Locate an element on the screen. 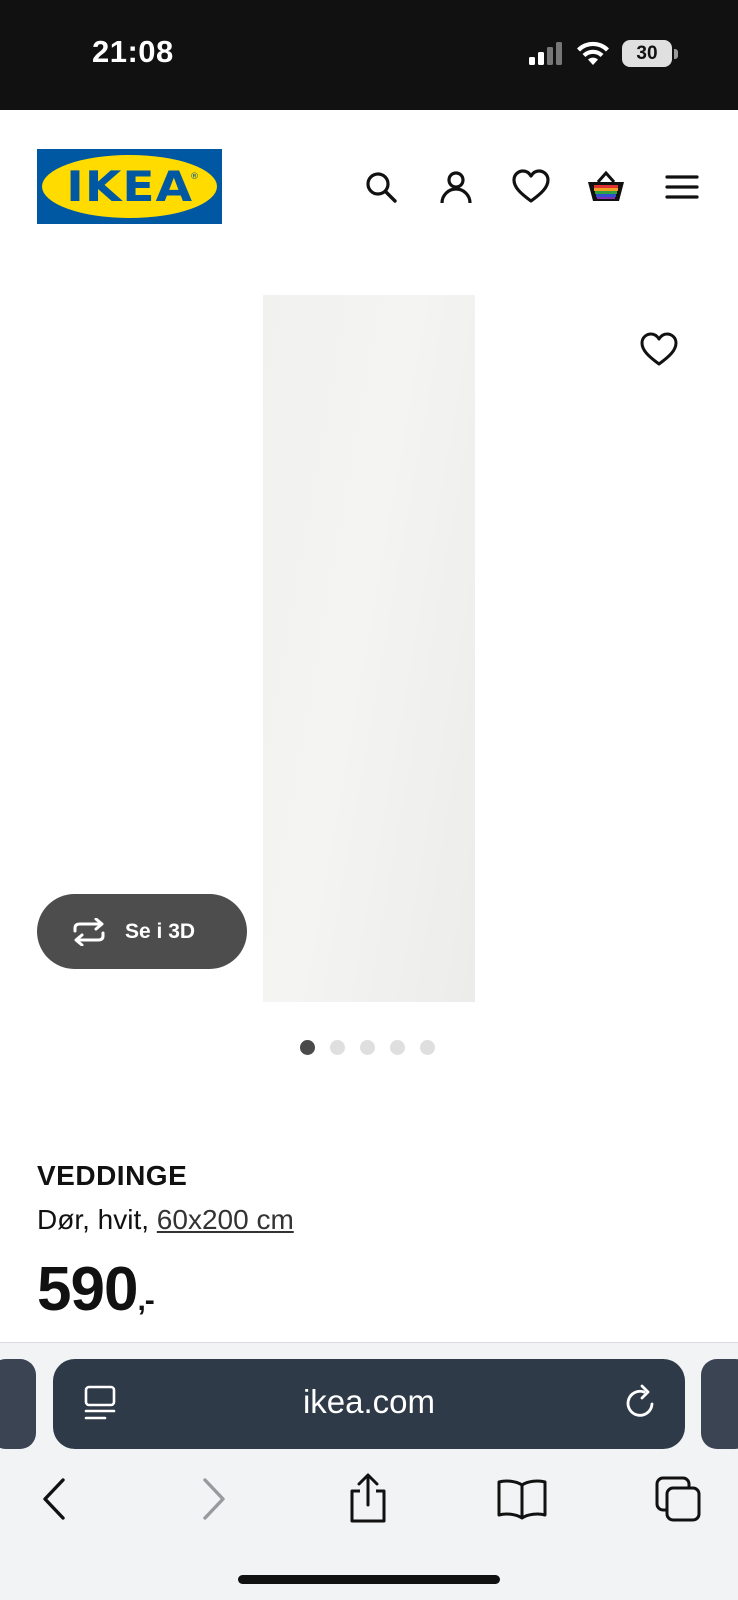  menu-button is located at coordinates (682, 187).